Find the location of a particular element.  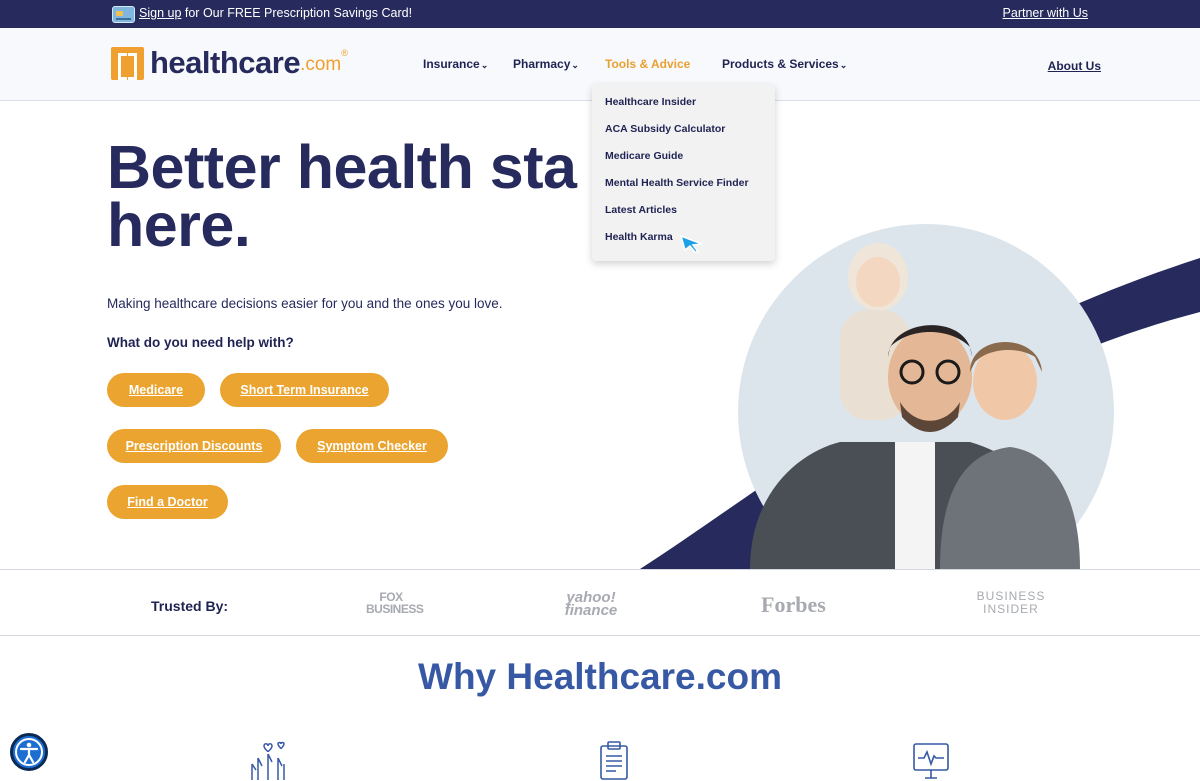

menu-item-latest-articles: Latest Articles is located at coordinates (641, 210).